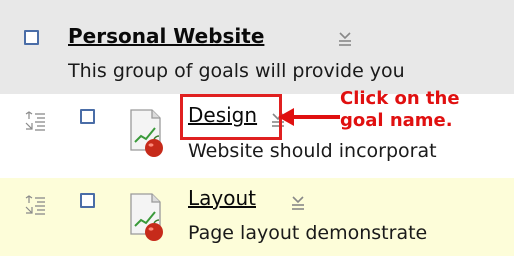  I want to click on group-checkbox, so click(31, 37).